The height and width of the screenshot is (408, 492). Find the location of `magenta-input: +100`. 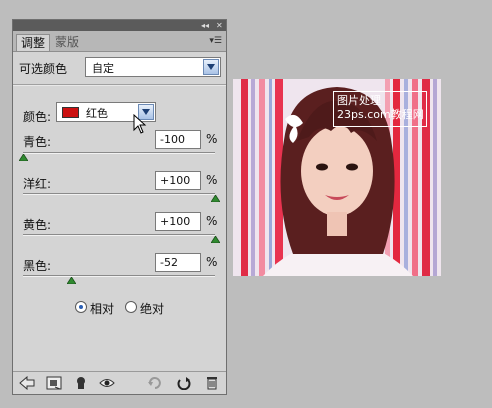

magenta-input: +100 is located at coordinates (178, 180).